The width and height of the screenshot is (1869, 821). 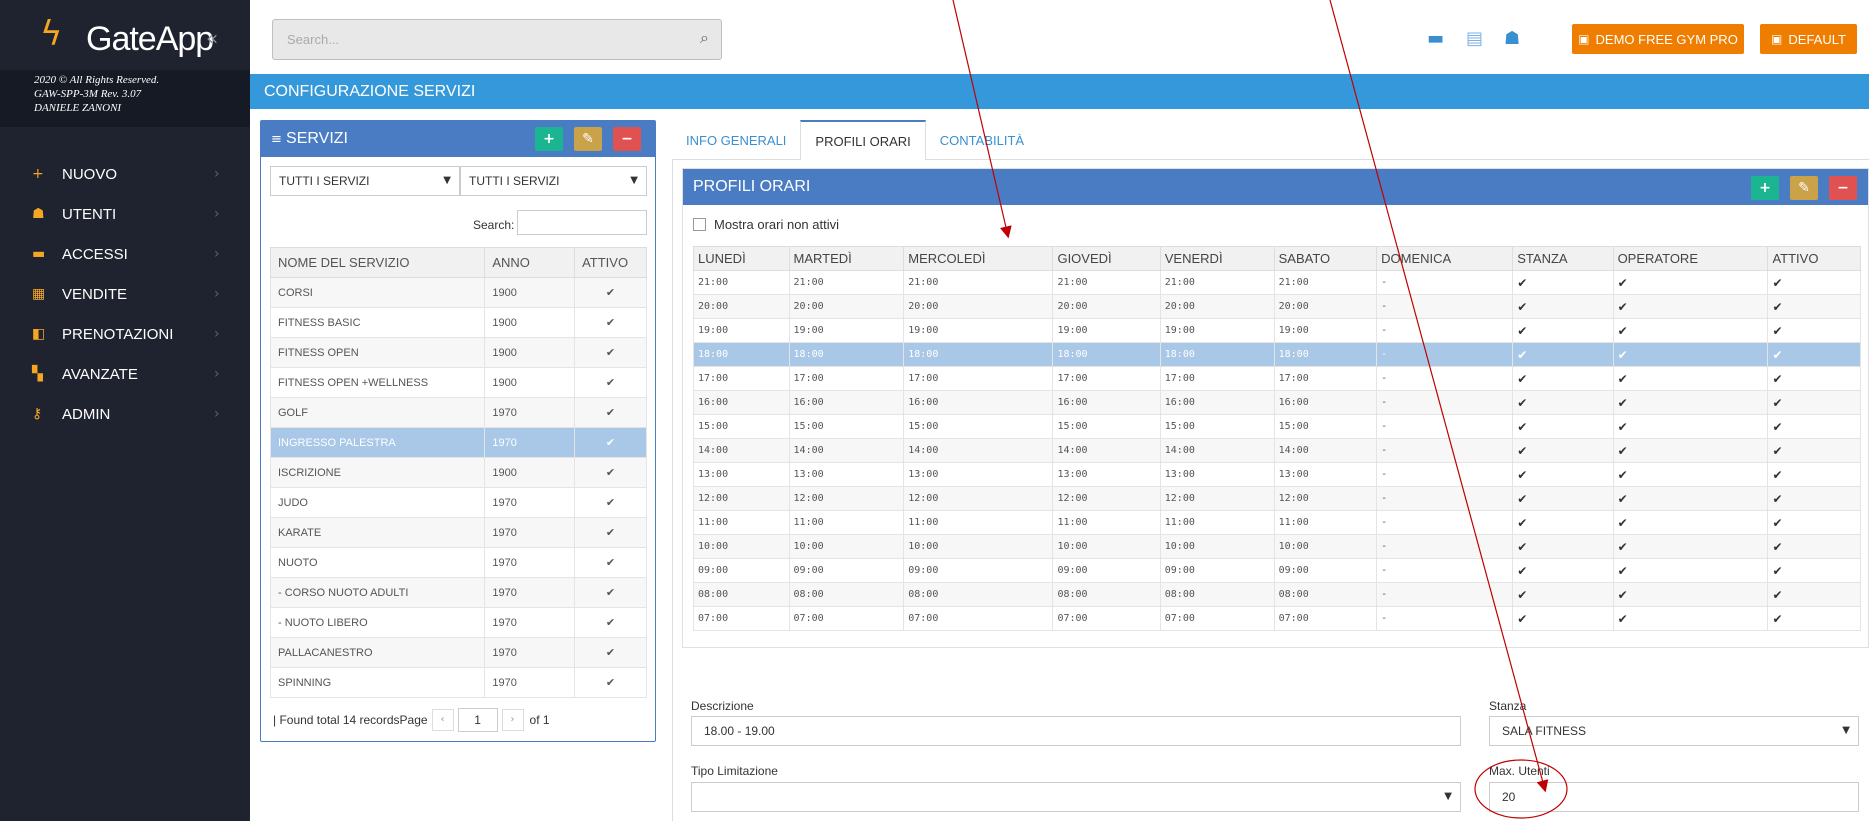 What do you see at coordinates (458, 532) in the screenshot?
I see `table-row: KARATE 1970 ✔` at bounding box center [458, 532].